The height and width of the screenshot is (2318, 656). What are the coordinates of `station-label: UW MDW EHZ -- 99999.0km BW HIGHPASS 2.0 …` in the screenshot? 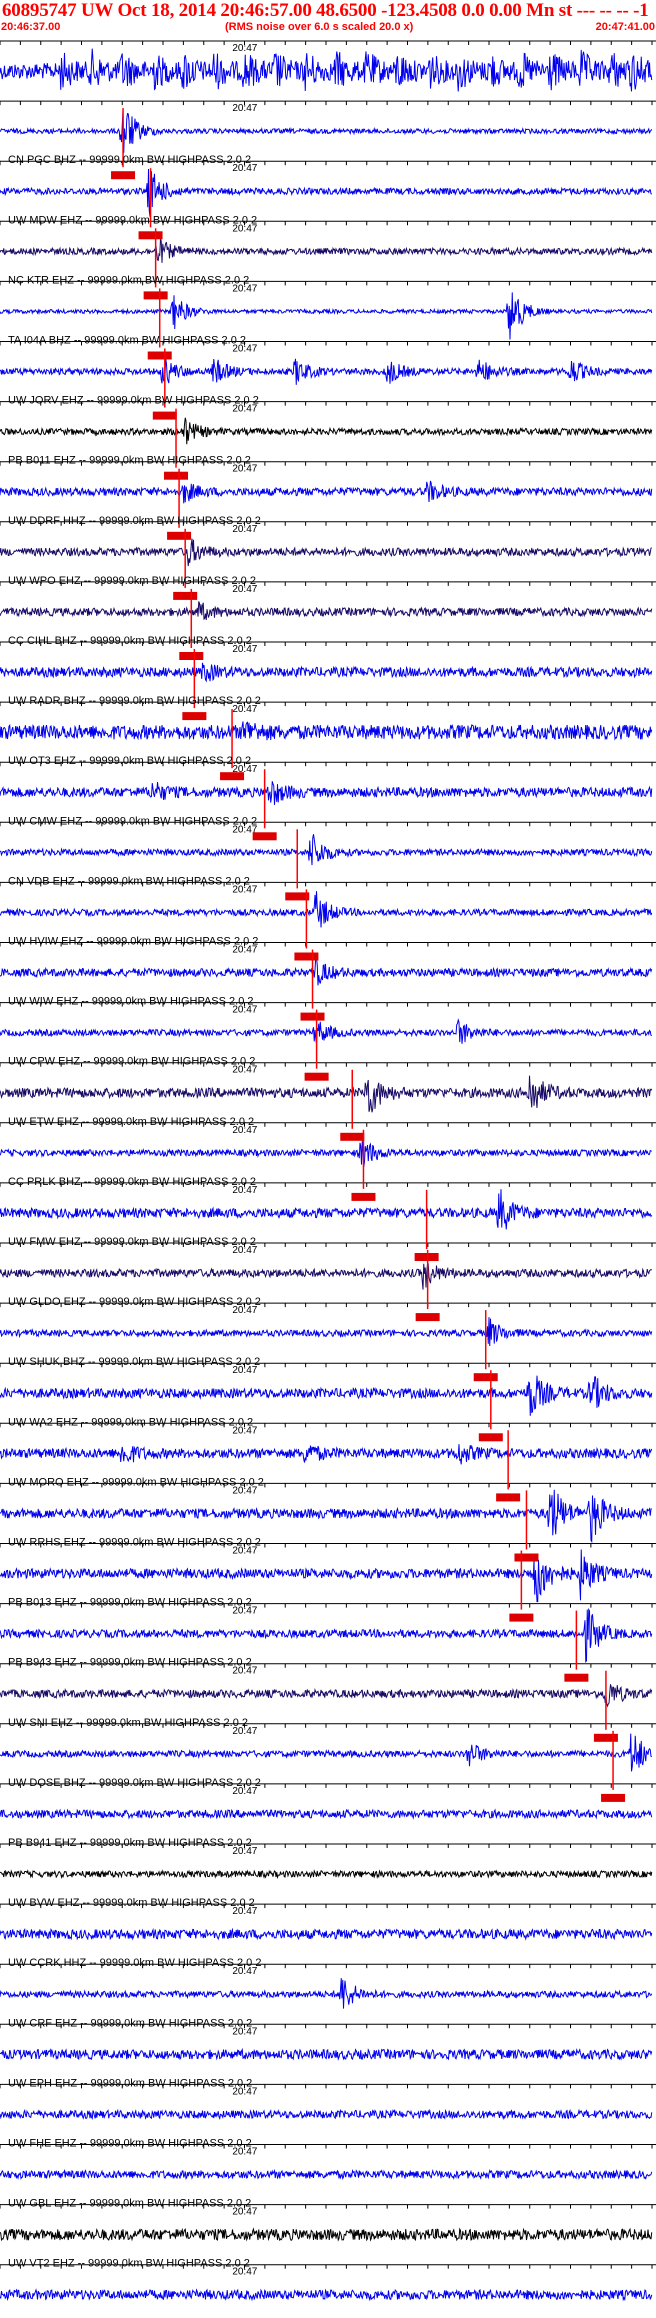 It's located at (132, 220).